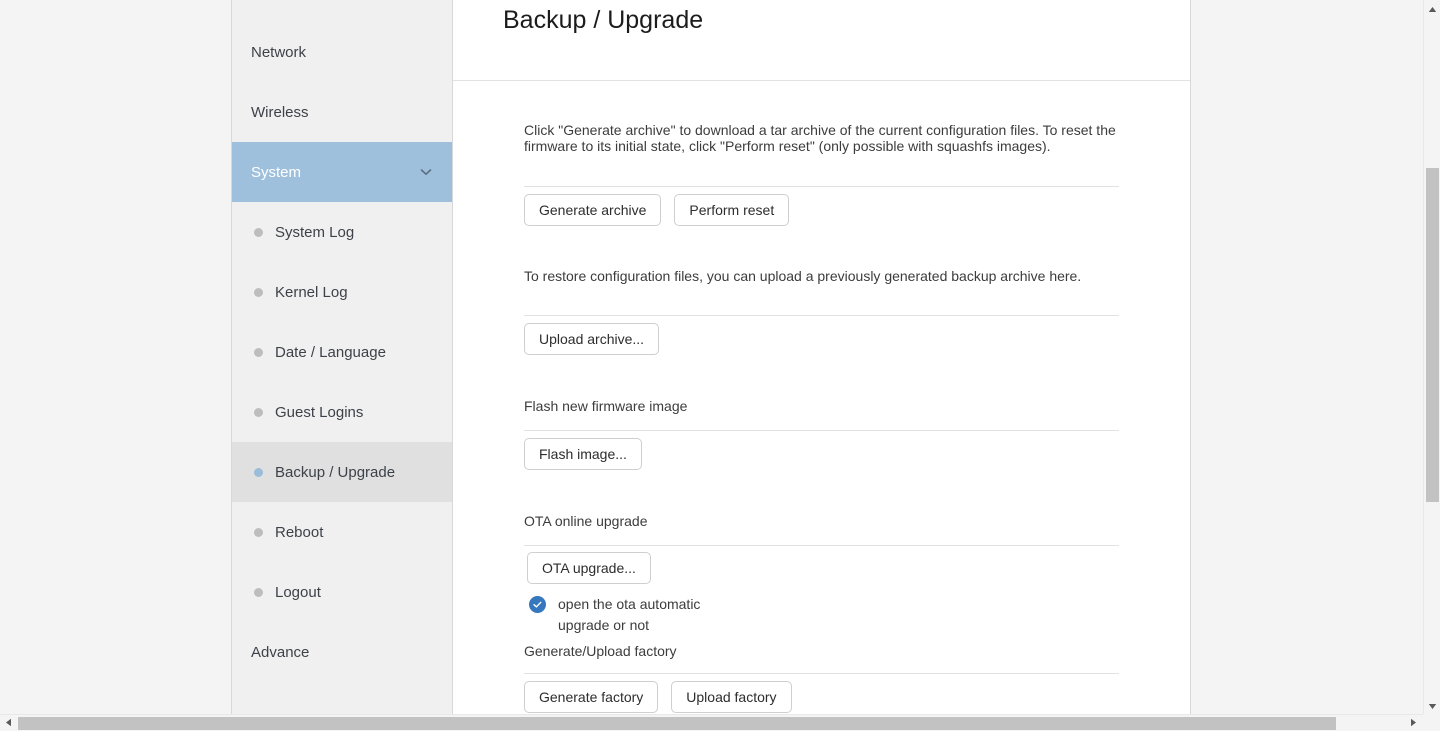 This screenshot has height=731, width=1440. Describe the element at coordinates (342, 532) in the screenshot. I see `sidebar-item-reboot: Reboot` at that location.